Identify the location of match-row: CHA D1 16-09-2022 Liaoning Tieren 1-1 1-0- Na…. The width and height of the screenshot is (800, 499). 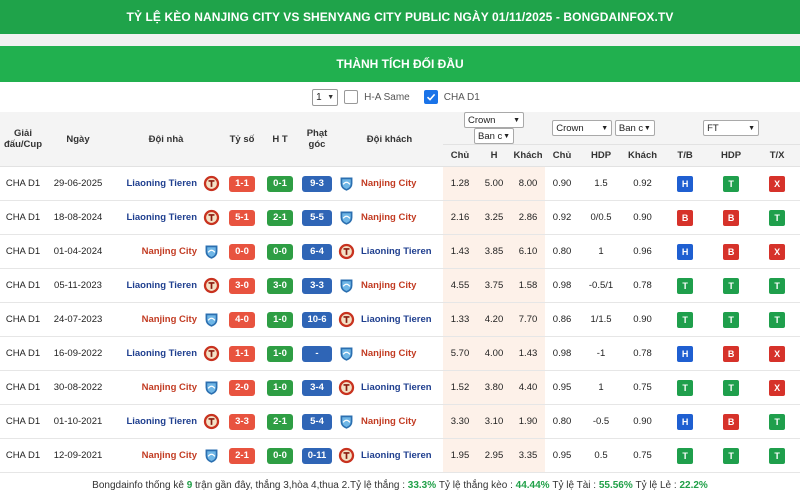
(400, 353).